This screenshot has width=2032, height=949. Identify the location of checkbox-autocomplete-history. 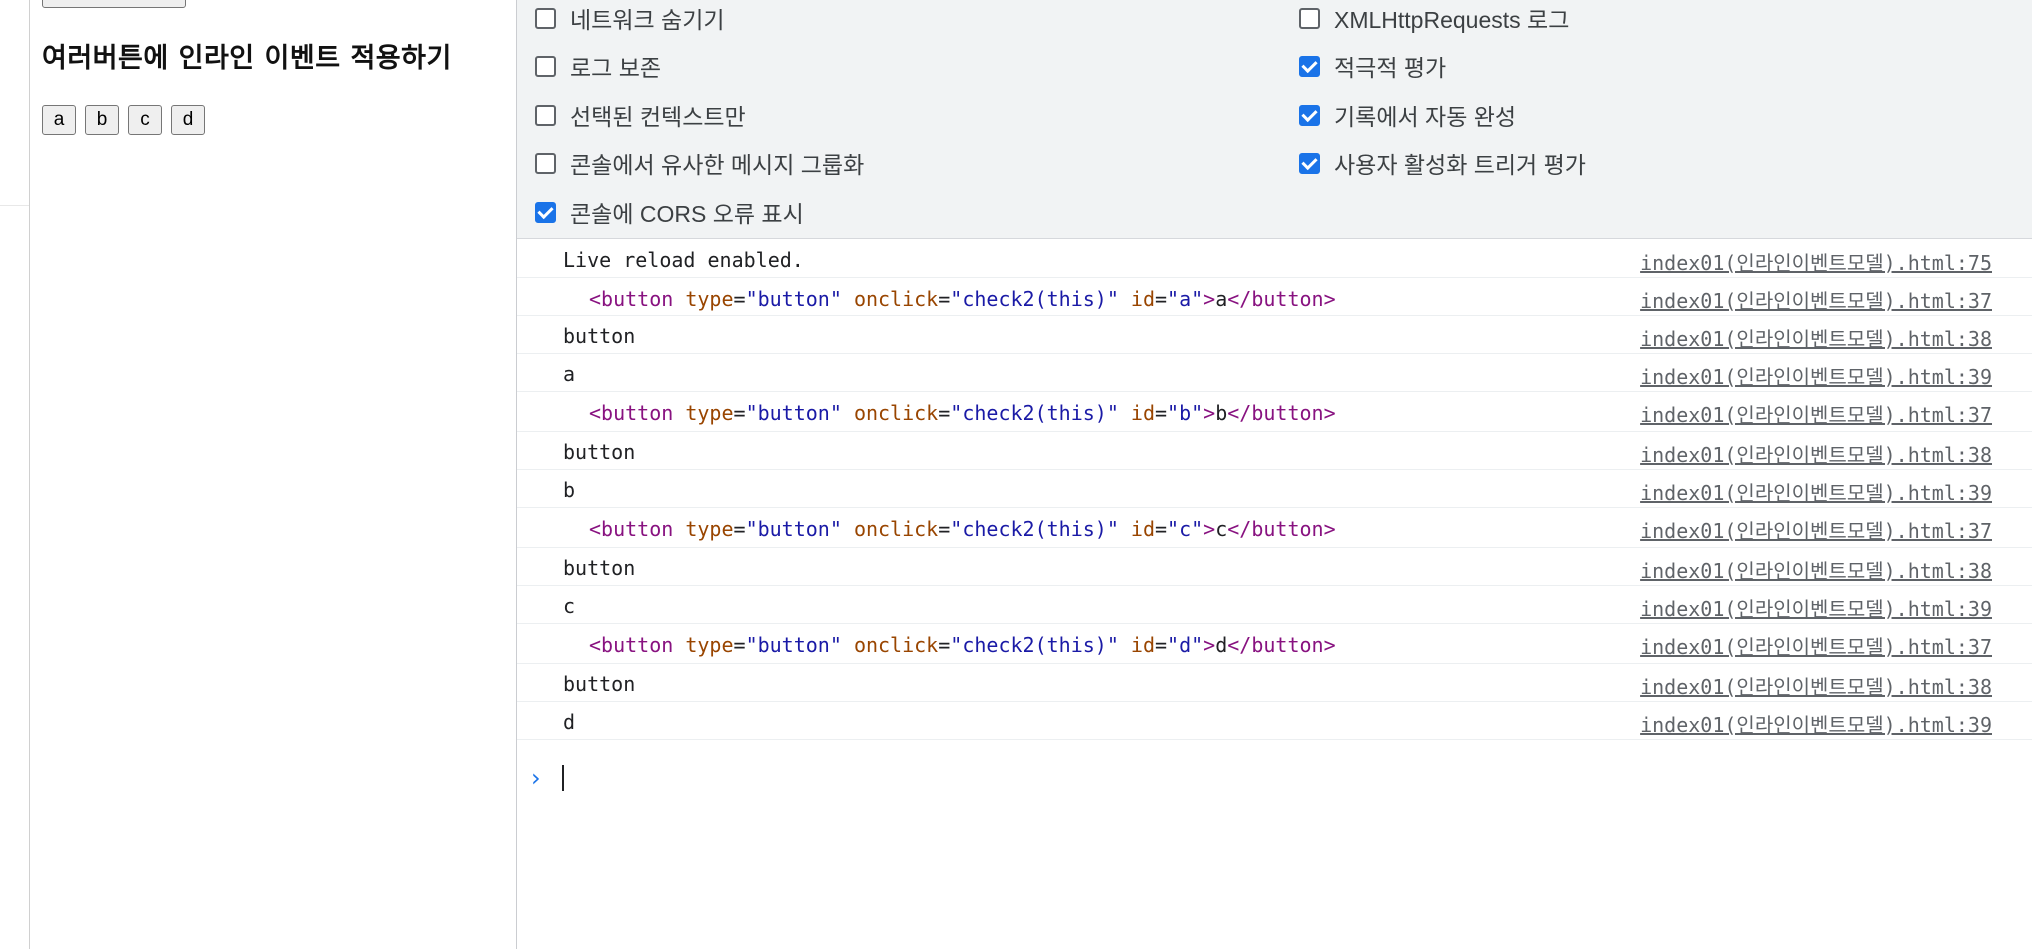
(1309, 115).